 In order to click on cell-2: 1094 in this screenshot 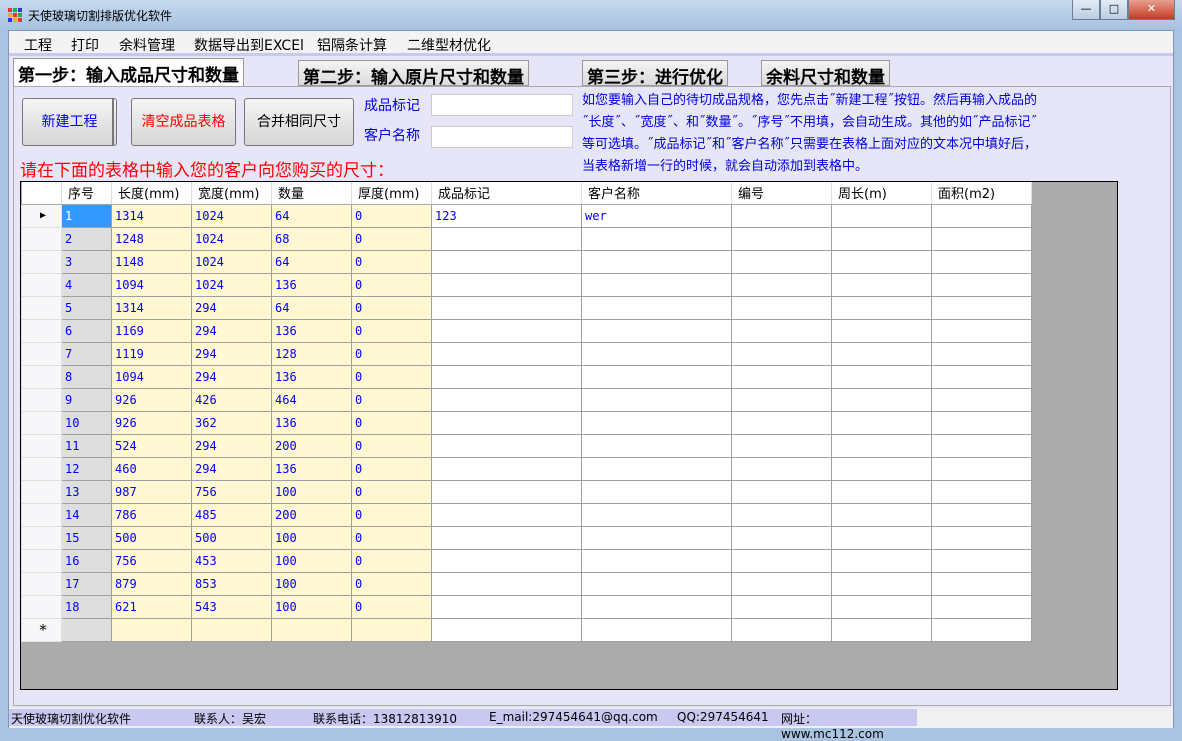, I will do `click(151, 284)`.